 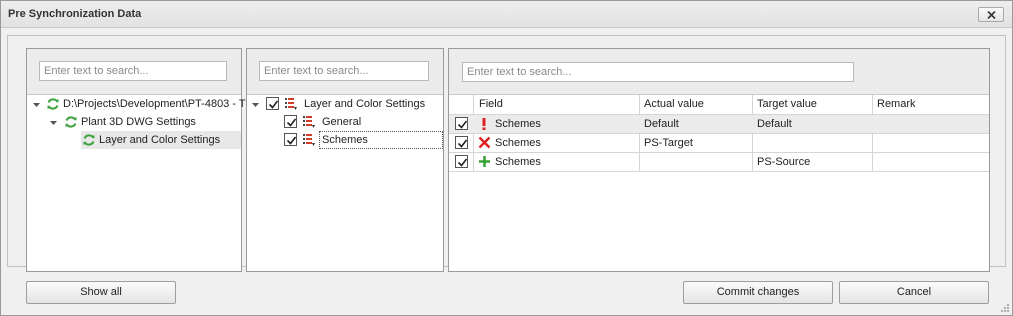 I want to click on cell-target: Default, so click(x=774, y=124).